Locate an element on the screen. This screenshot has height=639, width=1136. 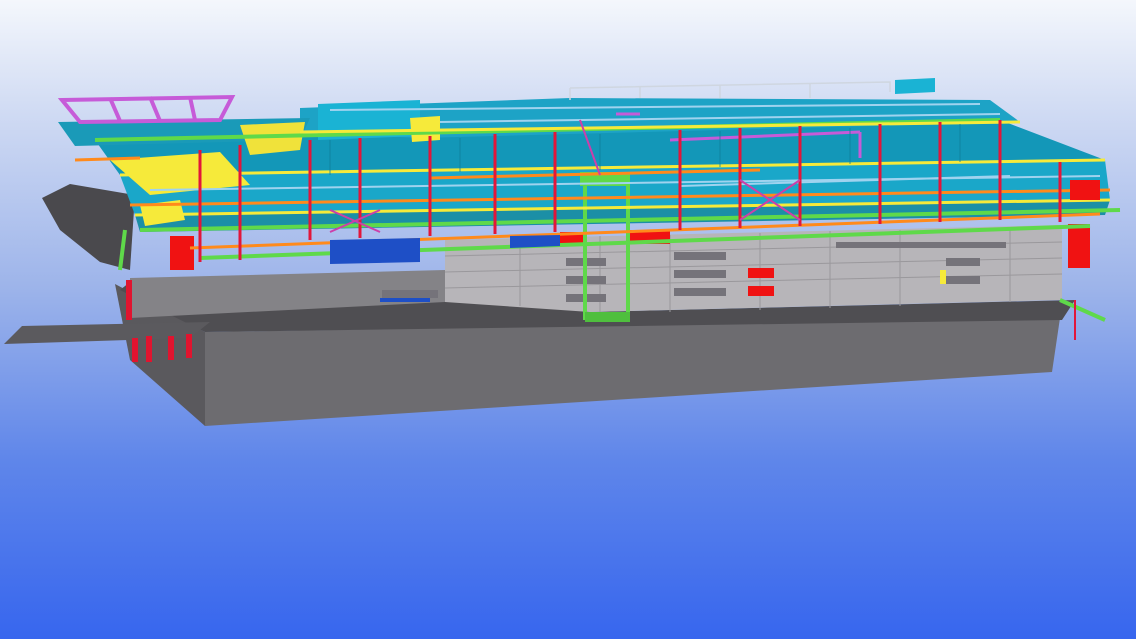
purple-roof-frame-left is located at coordinates (146, 109).